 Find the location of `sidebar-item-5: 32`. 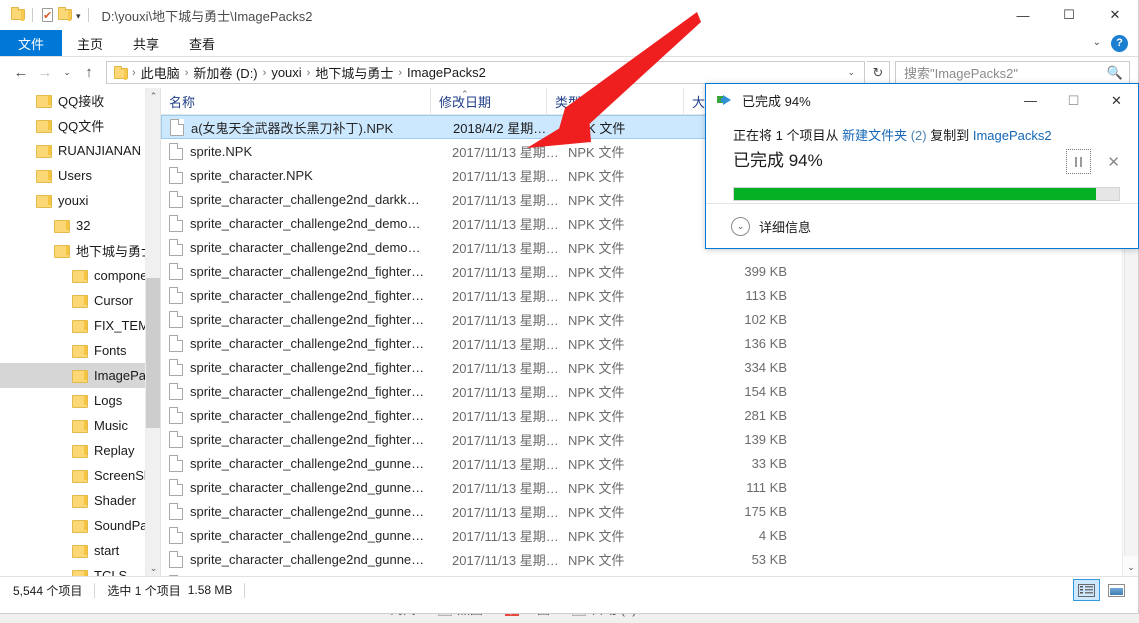

sidebar-item-5: 32 is located at coordinates (80, 225).